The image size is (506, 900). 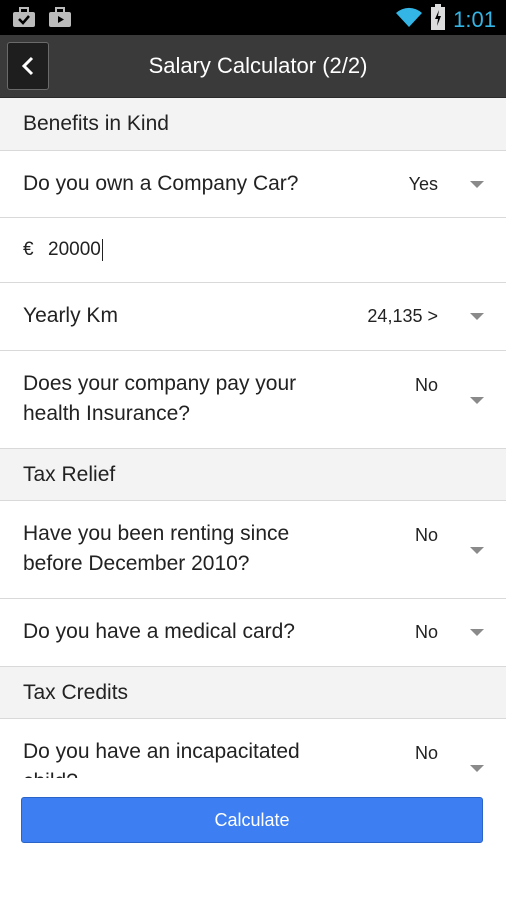 I want to click on back-button, so click(x=28, y=66).